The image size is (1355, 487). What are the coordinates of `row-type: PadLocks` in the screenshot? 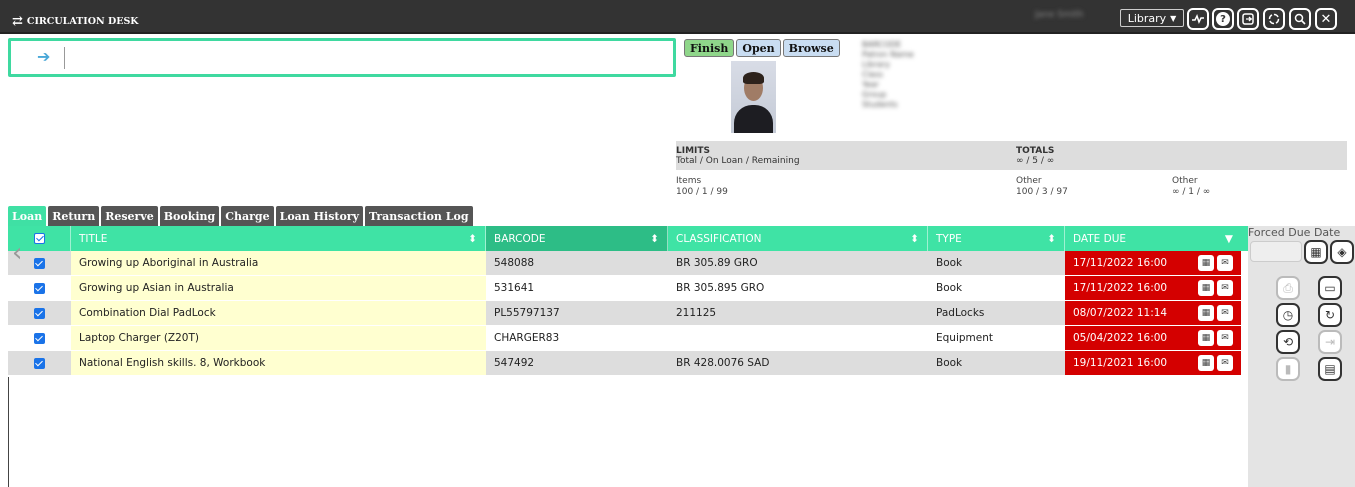 It's located at (996, 313).